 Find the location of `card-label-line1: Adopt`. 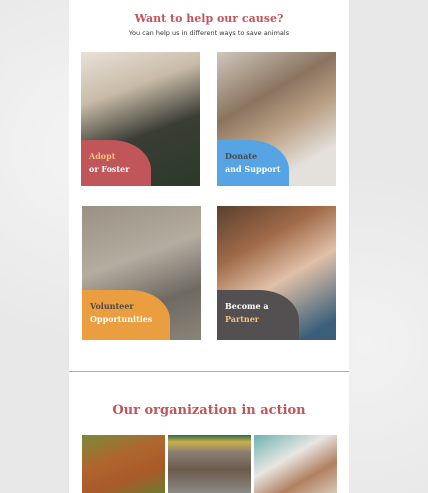

card-label-line1: Adopt is located at coordinates (102, 156).